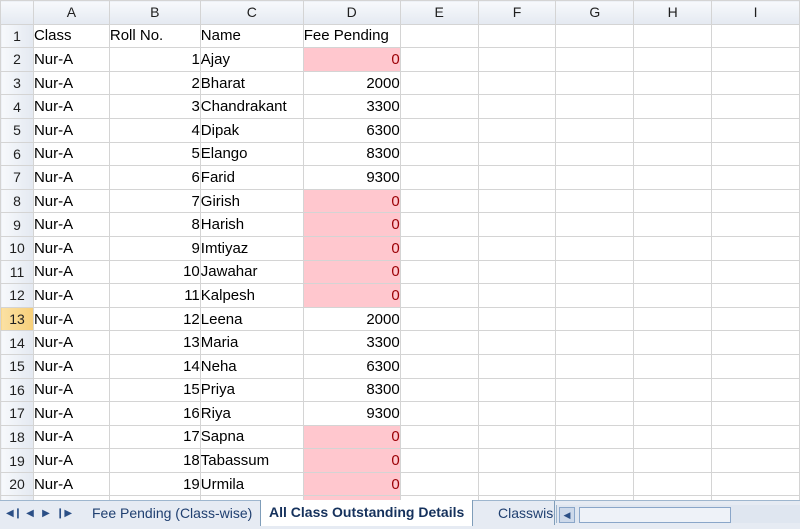 Image resolution: width=800 pixels, height=529 pixels. Describe the element at coordinates (351, 413) in the screenshot. I see `cell-fee-pending: 9300` at that location.